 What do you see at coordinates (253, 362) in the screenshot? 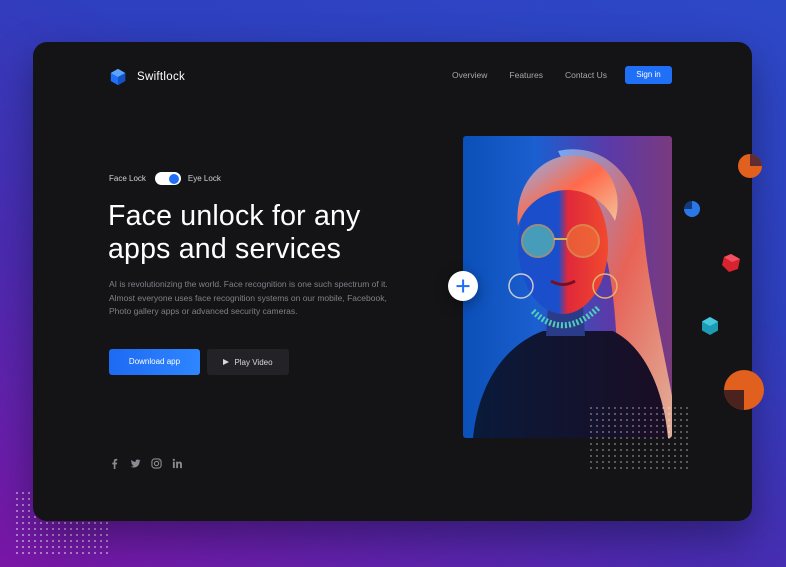
I see `play-video-label: Play Video` at bounding box center [253, 362].